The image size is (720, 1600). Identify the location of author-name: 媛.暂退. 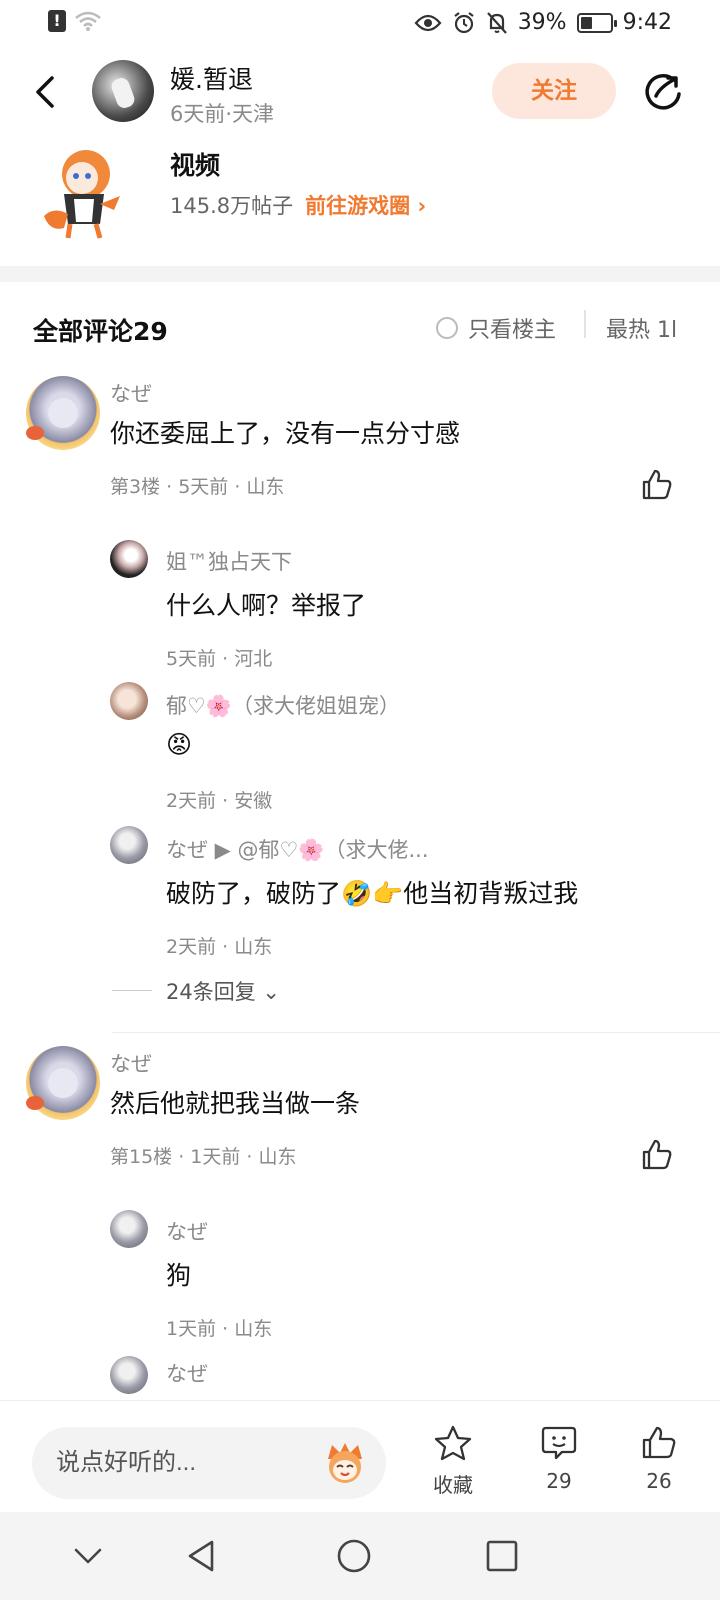
(211, 78).